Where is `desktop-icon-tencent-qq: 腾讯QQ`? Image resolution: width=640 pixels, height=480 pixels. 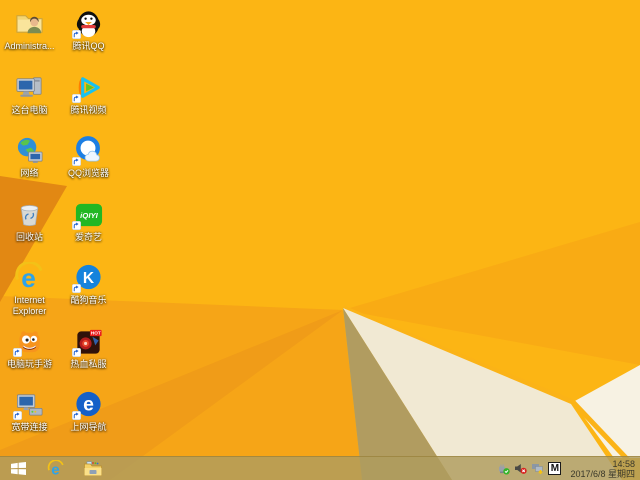
desktop-icon-tencent-qq: 腾讯QQ is located at coordinates (88, 38).